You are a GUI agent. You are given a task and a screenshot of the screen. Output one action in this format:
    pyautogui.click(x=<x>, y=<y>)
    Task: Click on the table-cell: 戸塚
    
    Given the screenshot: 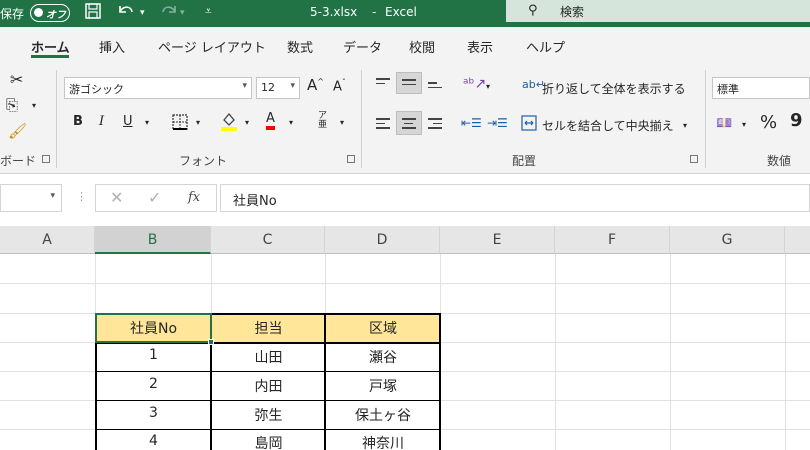 What is the action you would take?
    pyautogui.click(x=383, y=386)
    